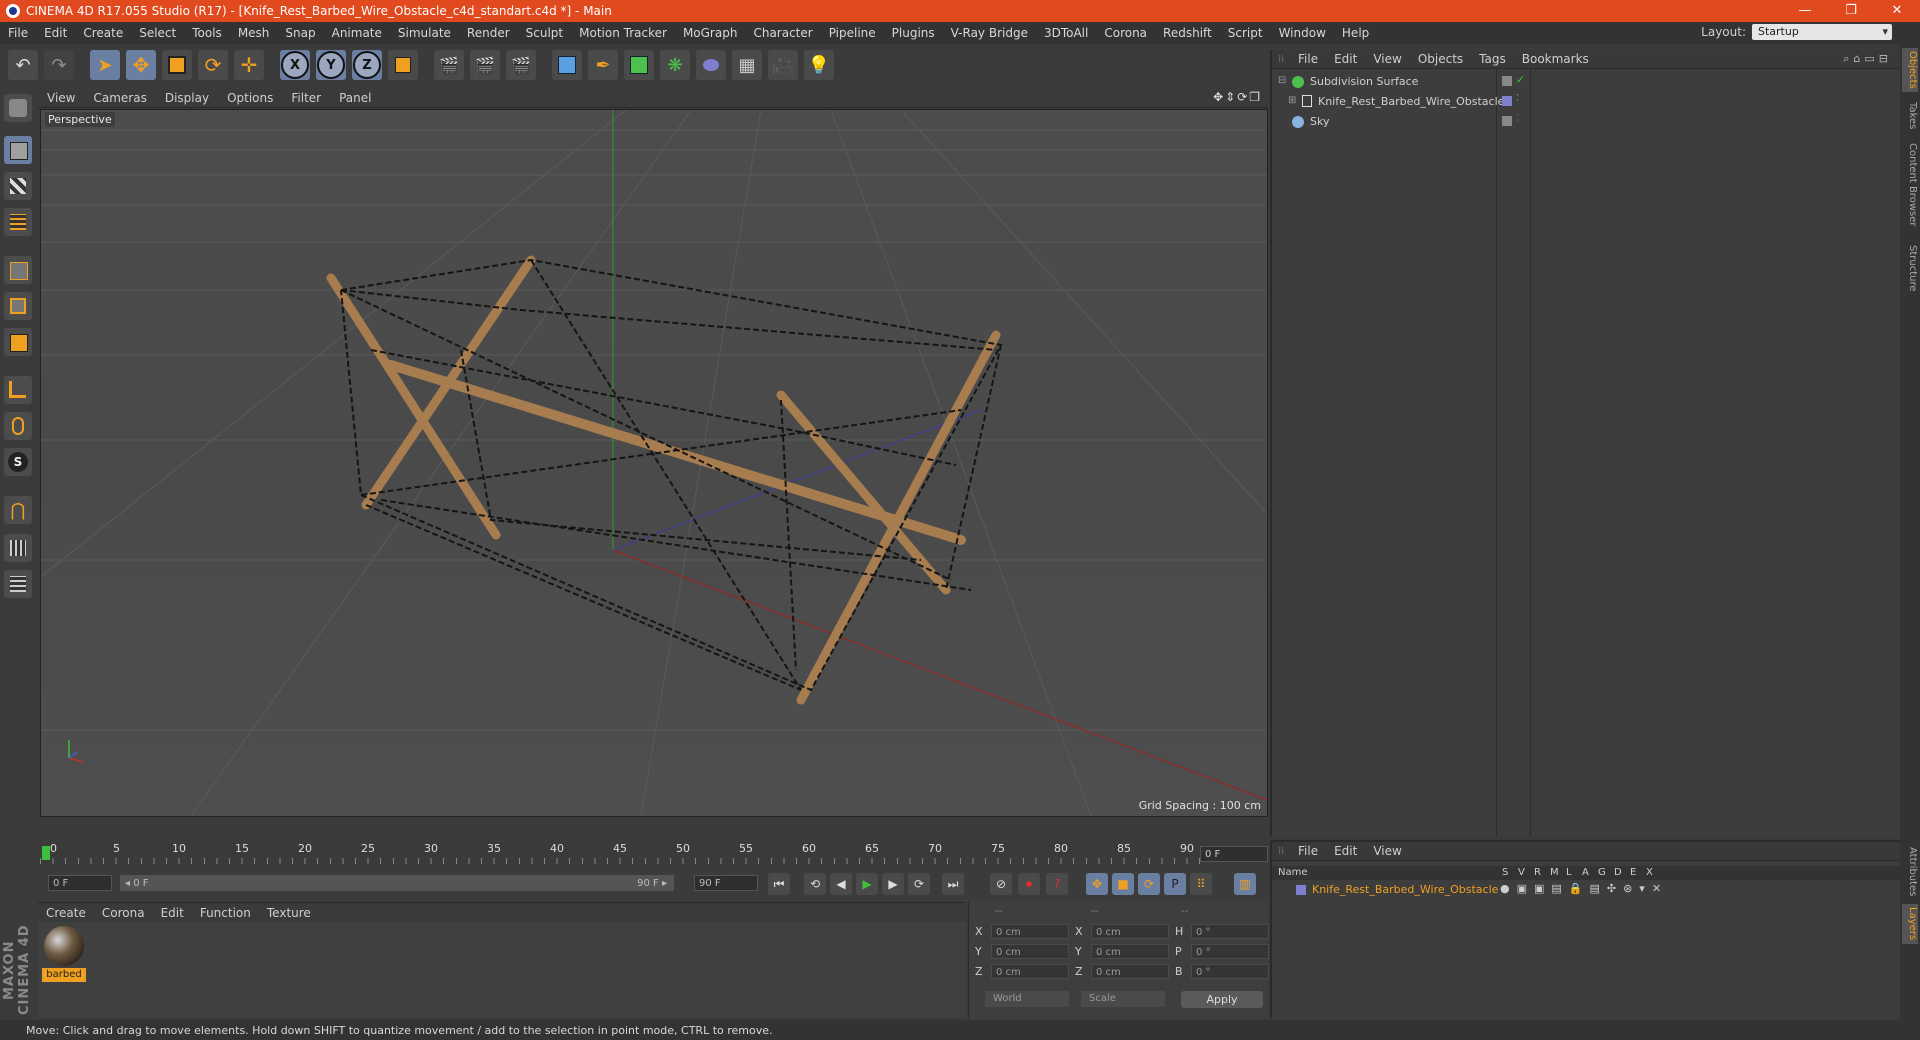 This screenshot has height=1040, width=1920. What do you see at coordinates (250, 98) in the screenshot?
I see `viewport-menu-options: Options` at bounding box center [250, 98].